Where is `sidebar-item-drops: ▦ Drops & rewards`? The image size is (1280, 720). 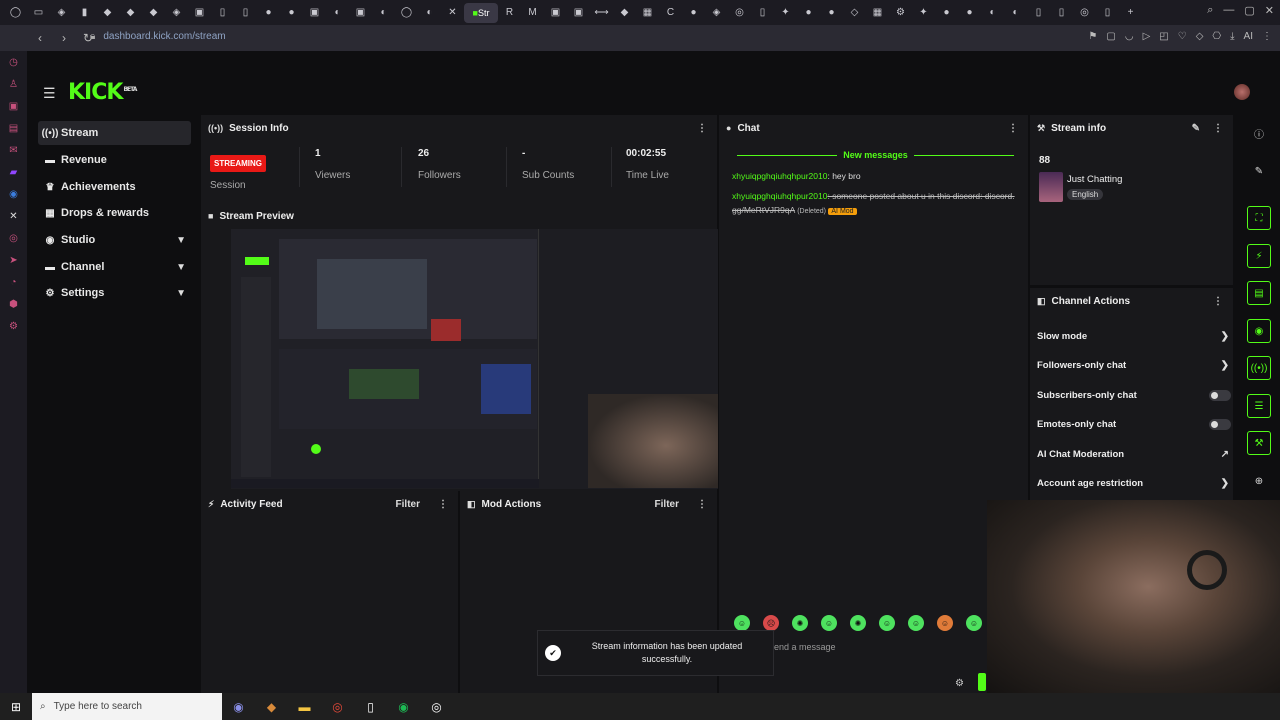
sidebar-item-drops: ▦ Drops & rewards is located at coordinates (114, 213).